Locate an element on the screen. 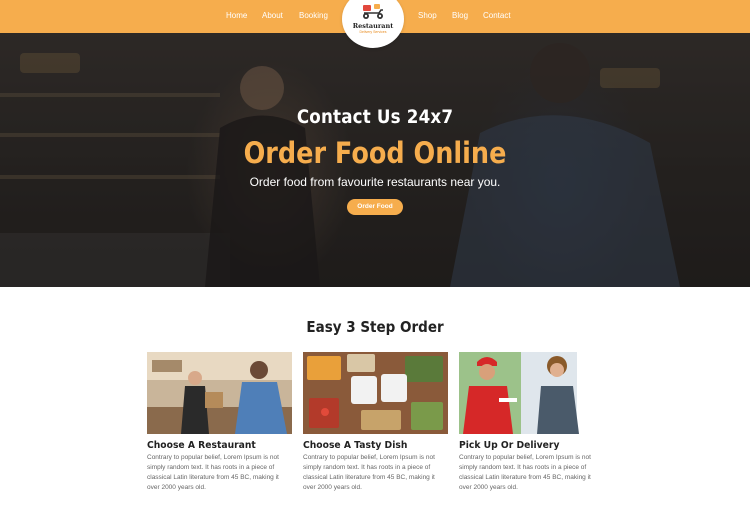 The height and width of the screenshot is (507, 750). steps-section-title: Easy 3 Step Order is located at coordinates (375, 327).